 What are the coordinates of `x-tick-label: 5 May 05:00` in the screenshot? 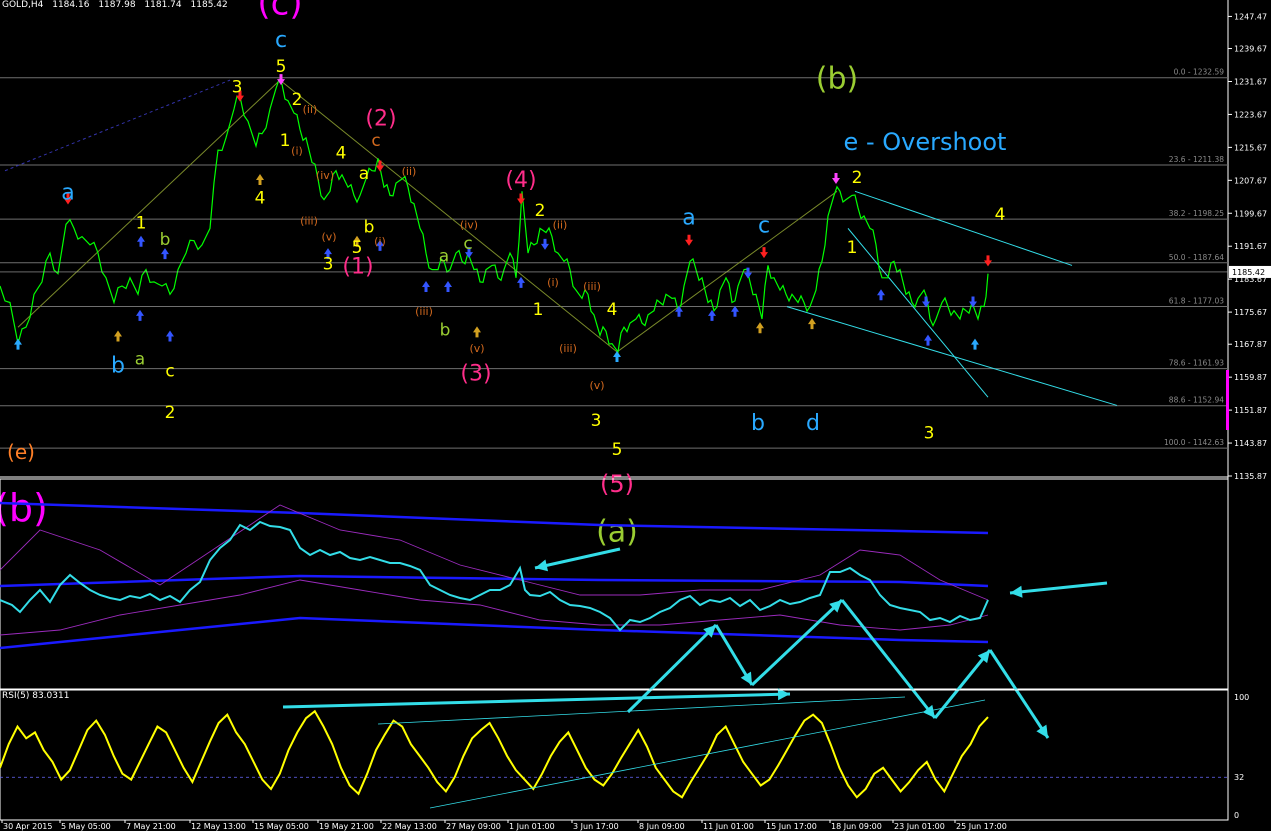 It's located at (86, 826).